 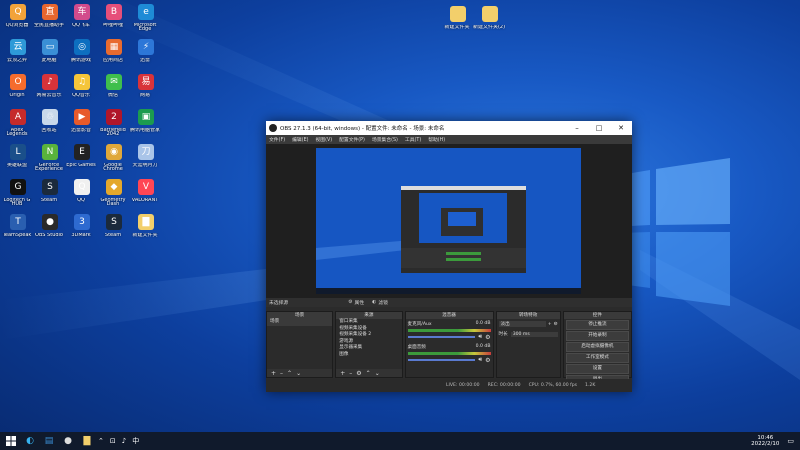 What do you see at coordinates (135, 441) in the screenshot?
I see `ime-icon: 中` at bounding box center [135, 441].